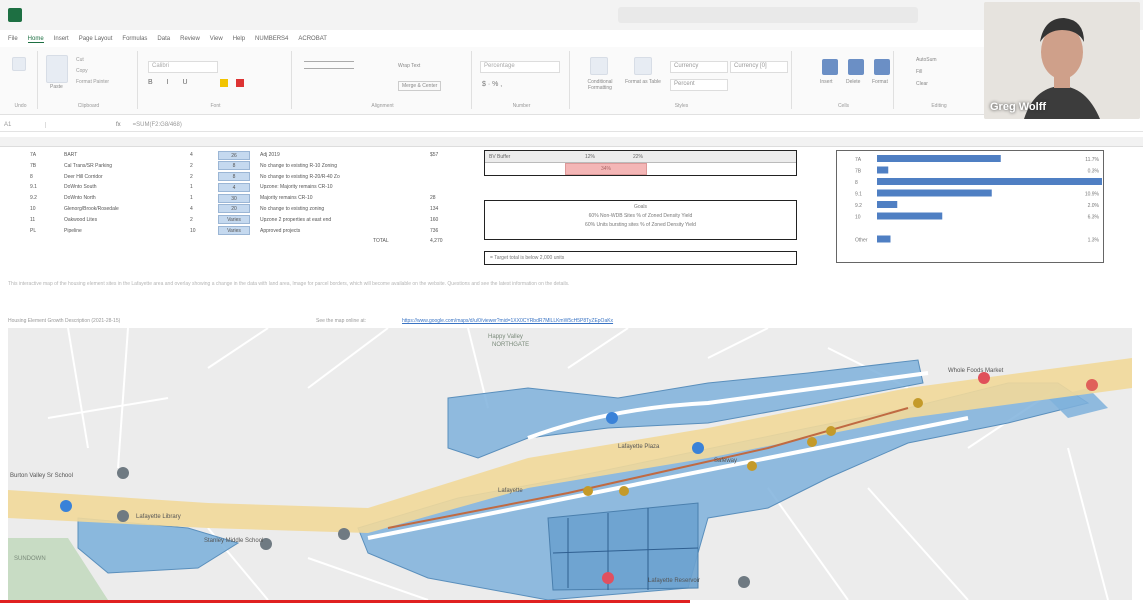 The height and width of the screenshot is (607, 1143). I want to click on delete-cells-icon, so click(856, 67).